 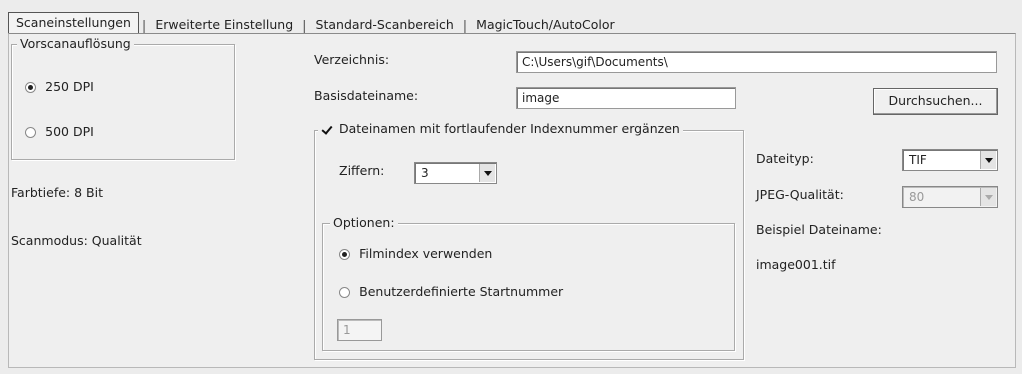 What do you see at coordinates (385, 24) in the screenshot?
I see `tab-default-scan-area: Standard-Scanbereich` at bounding box center [385, 24].